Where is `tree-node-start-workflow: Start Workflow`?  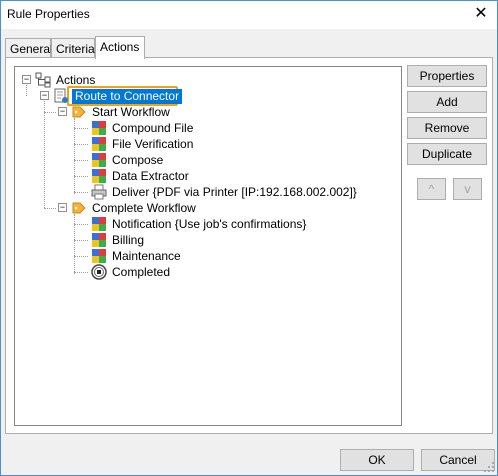 tree-node-start-workflow: Start Workflow is located at coordinates (121, 112).